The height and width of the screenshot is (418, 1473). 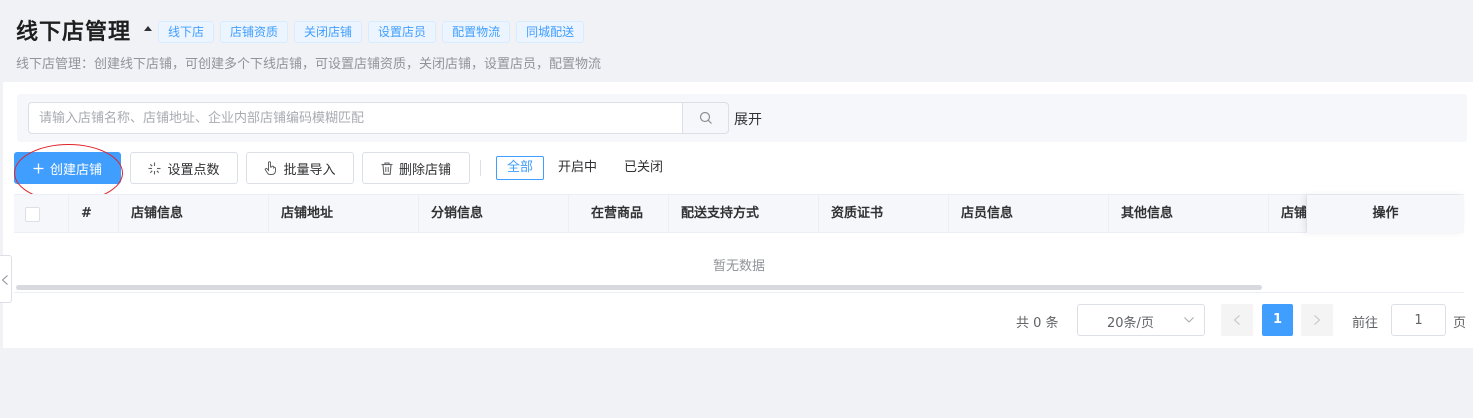 I want to click on table-body: 暂无数据, so click(x=739, y=263).